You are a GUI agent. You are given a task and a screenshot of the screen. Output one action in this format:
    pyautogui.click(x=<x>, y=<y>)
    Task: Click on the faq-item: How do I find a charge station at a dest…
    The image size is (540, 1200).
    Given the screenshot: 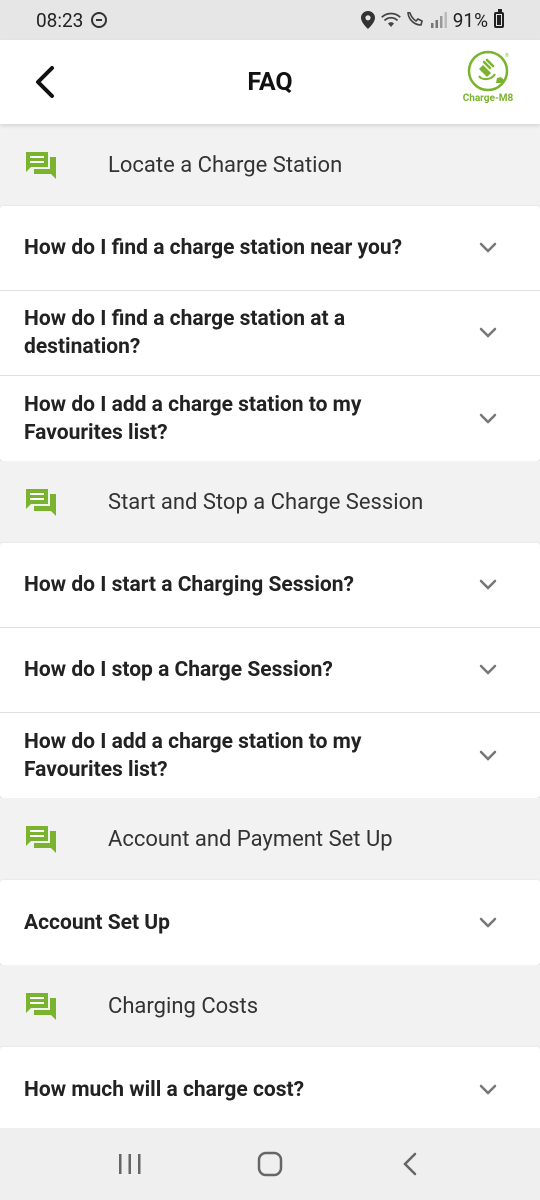 What is the action you would take?
    pyautogui.click(x=270, y=333)
    